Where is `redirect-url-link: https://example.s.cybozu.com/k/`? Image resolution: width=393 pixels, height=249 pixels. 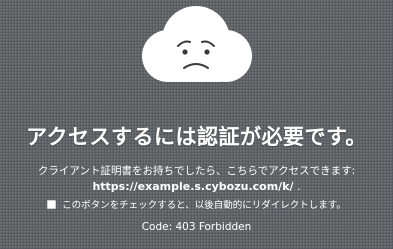 redirect-url-link: https://example.s.cybozu.com/k/ is located at coordinates (192, 186).